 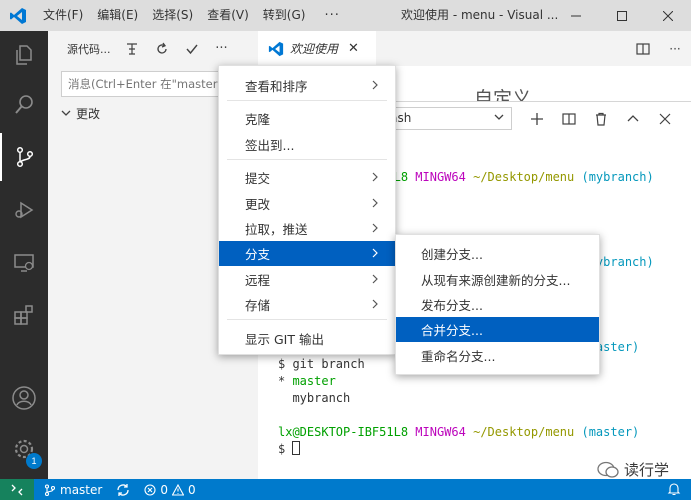 I want to click on remote-explorer-icon, so click(x=24, y=263).